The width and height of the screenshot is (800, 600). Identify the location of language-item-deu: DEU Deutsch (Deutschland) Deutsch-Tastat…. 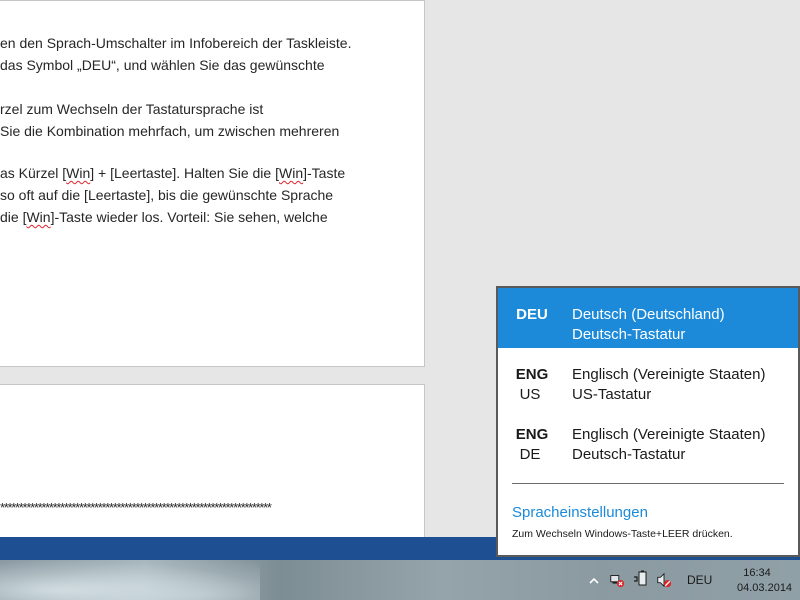
(648, 318).